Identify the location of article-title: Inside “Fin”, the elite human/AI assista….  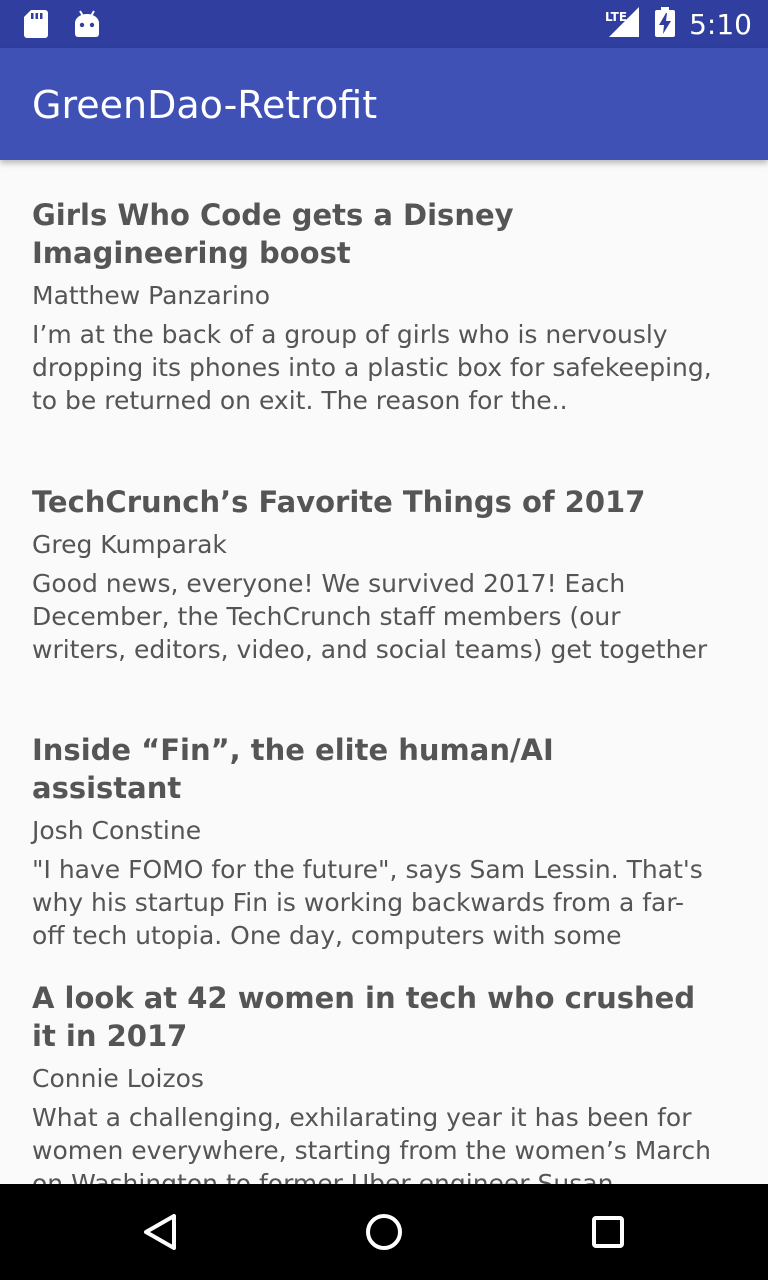
(293, 769).